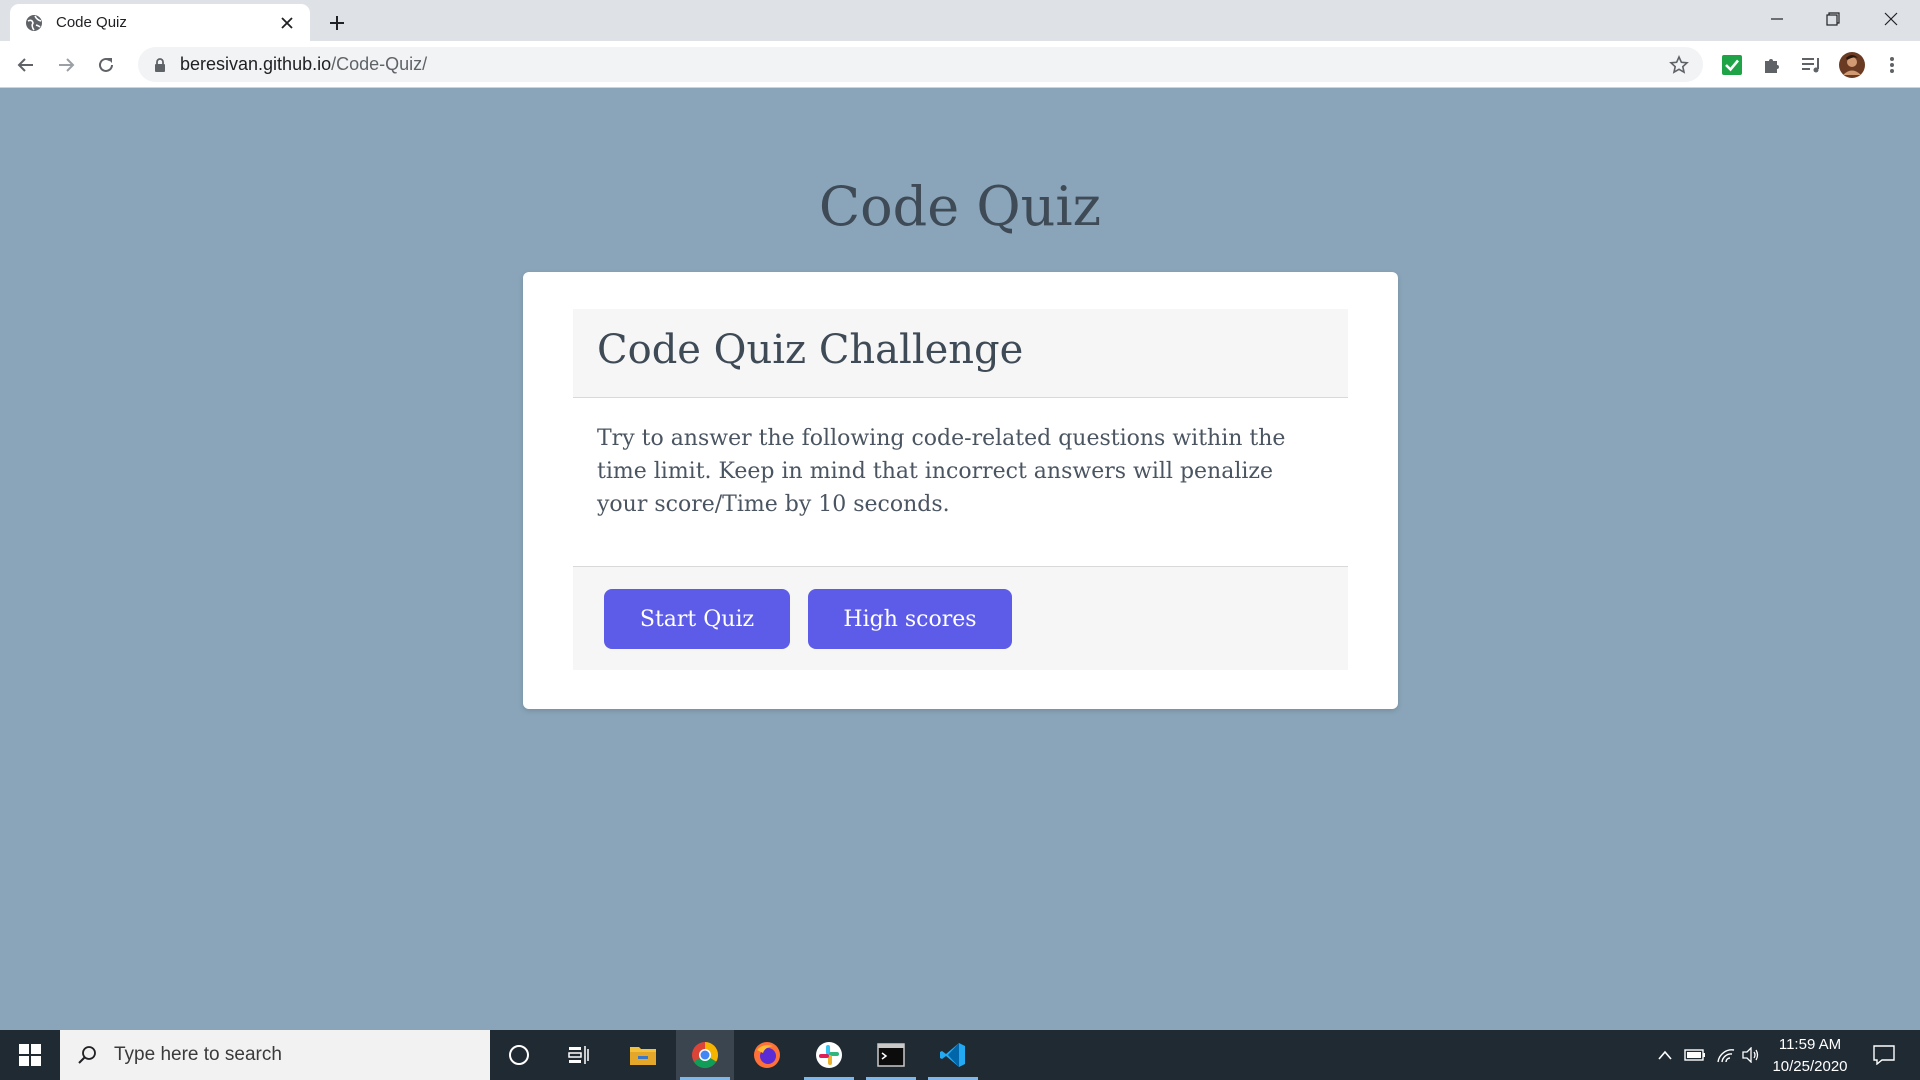 This screenshot has height=1080, width=1920. I want to click on show-hidden-icons-icon, so click(1665, 1055).